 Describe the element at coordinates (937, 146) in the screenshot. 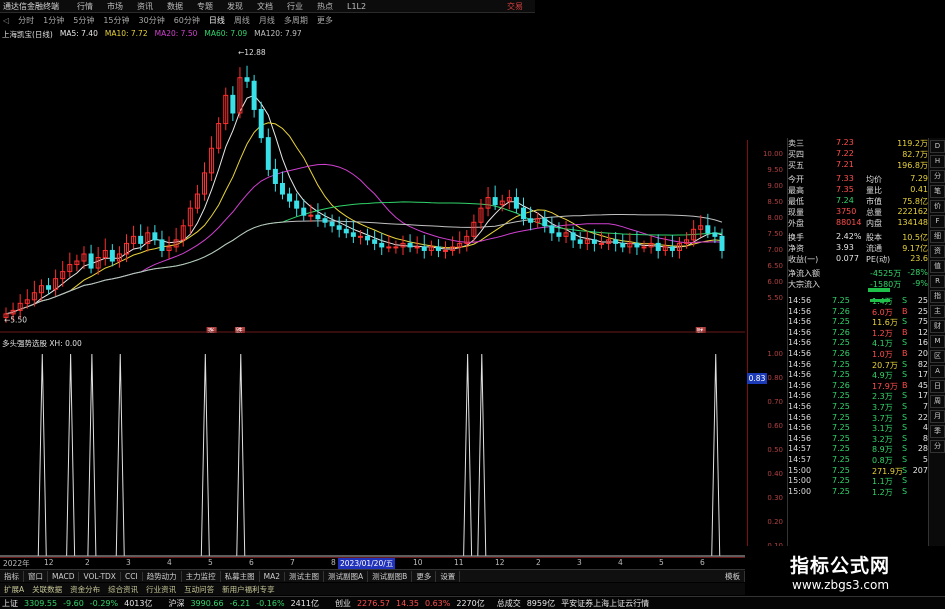

I see `side-tab: D` at that location.